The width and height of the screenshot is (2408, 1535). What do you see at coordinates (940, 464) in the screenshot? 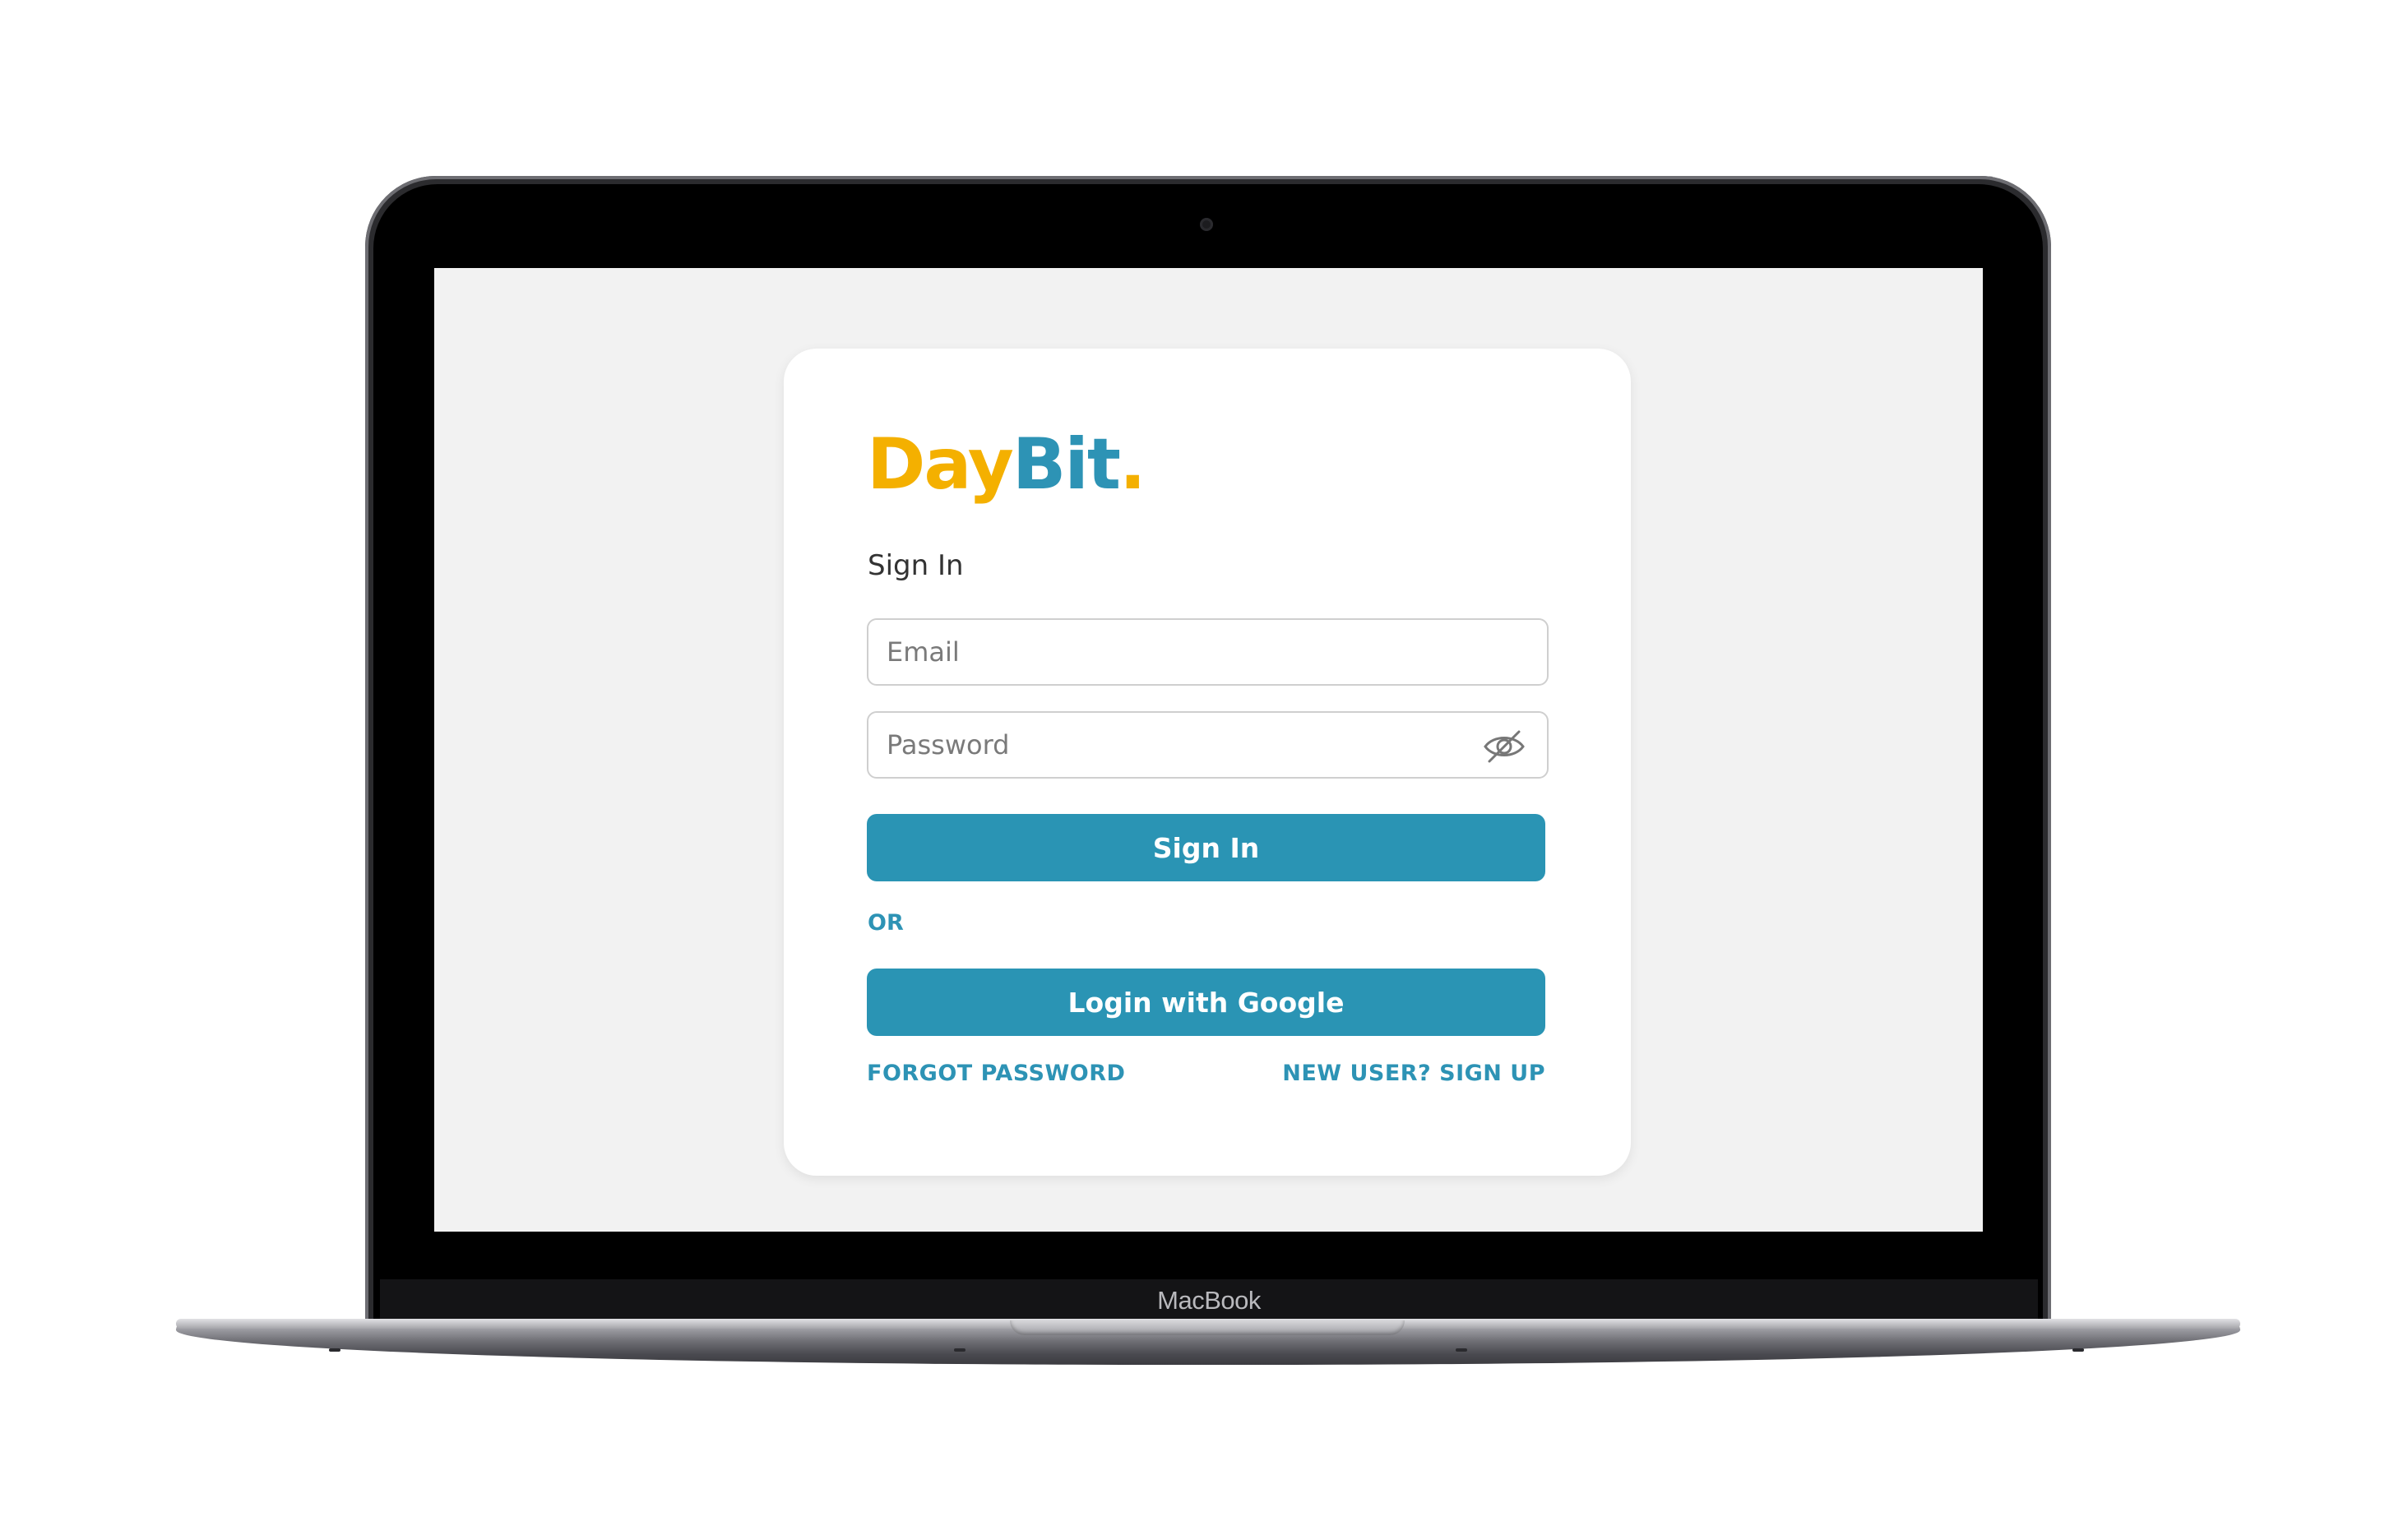
I see `logo-text-day: Day` at bounding box center [940, 464].